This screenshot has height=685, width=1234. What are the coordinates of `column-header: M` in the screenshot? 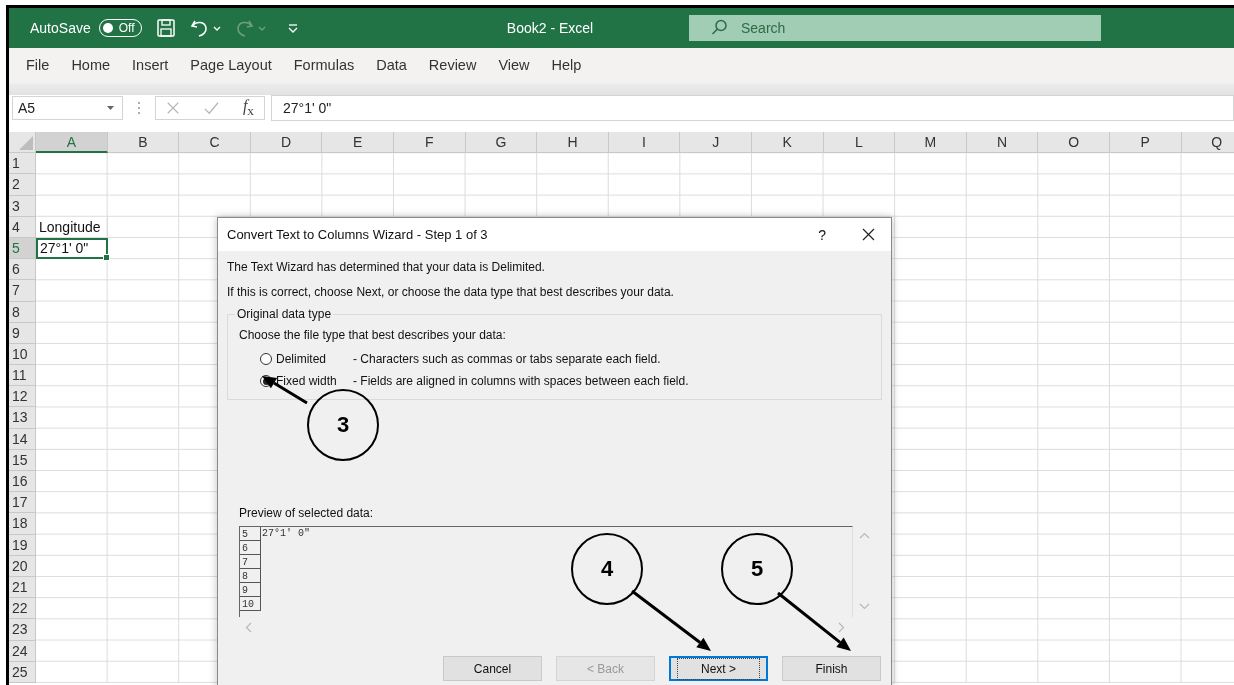 It's located at (931, 143).